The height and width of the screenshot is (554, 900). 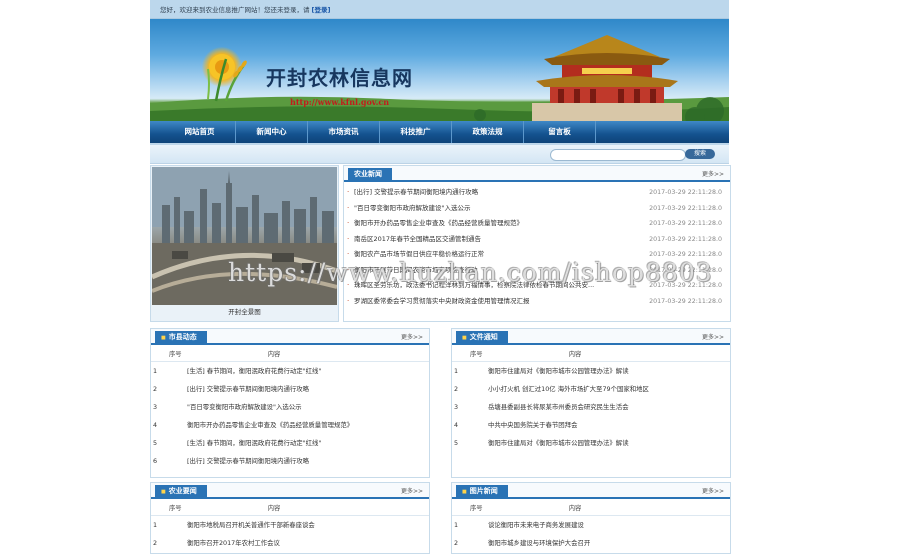 I want to click on agri-news-title: 农业新闻, so click(x=370, y=174).